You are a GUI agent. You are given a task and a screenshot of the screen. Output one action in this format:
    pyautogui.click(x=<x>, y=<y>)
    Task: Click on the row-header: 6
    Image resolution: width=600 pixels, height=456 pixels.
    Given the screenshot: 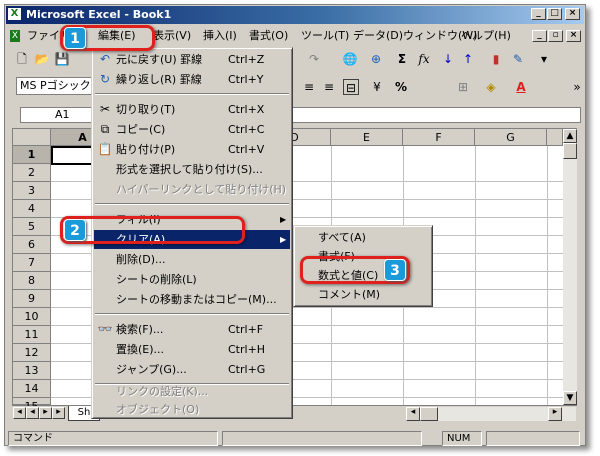 What is the action you would take?
    pyautogui.click(x=32, y=245)
    